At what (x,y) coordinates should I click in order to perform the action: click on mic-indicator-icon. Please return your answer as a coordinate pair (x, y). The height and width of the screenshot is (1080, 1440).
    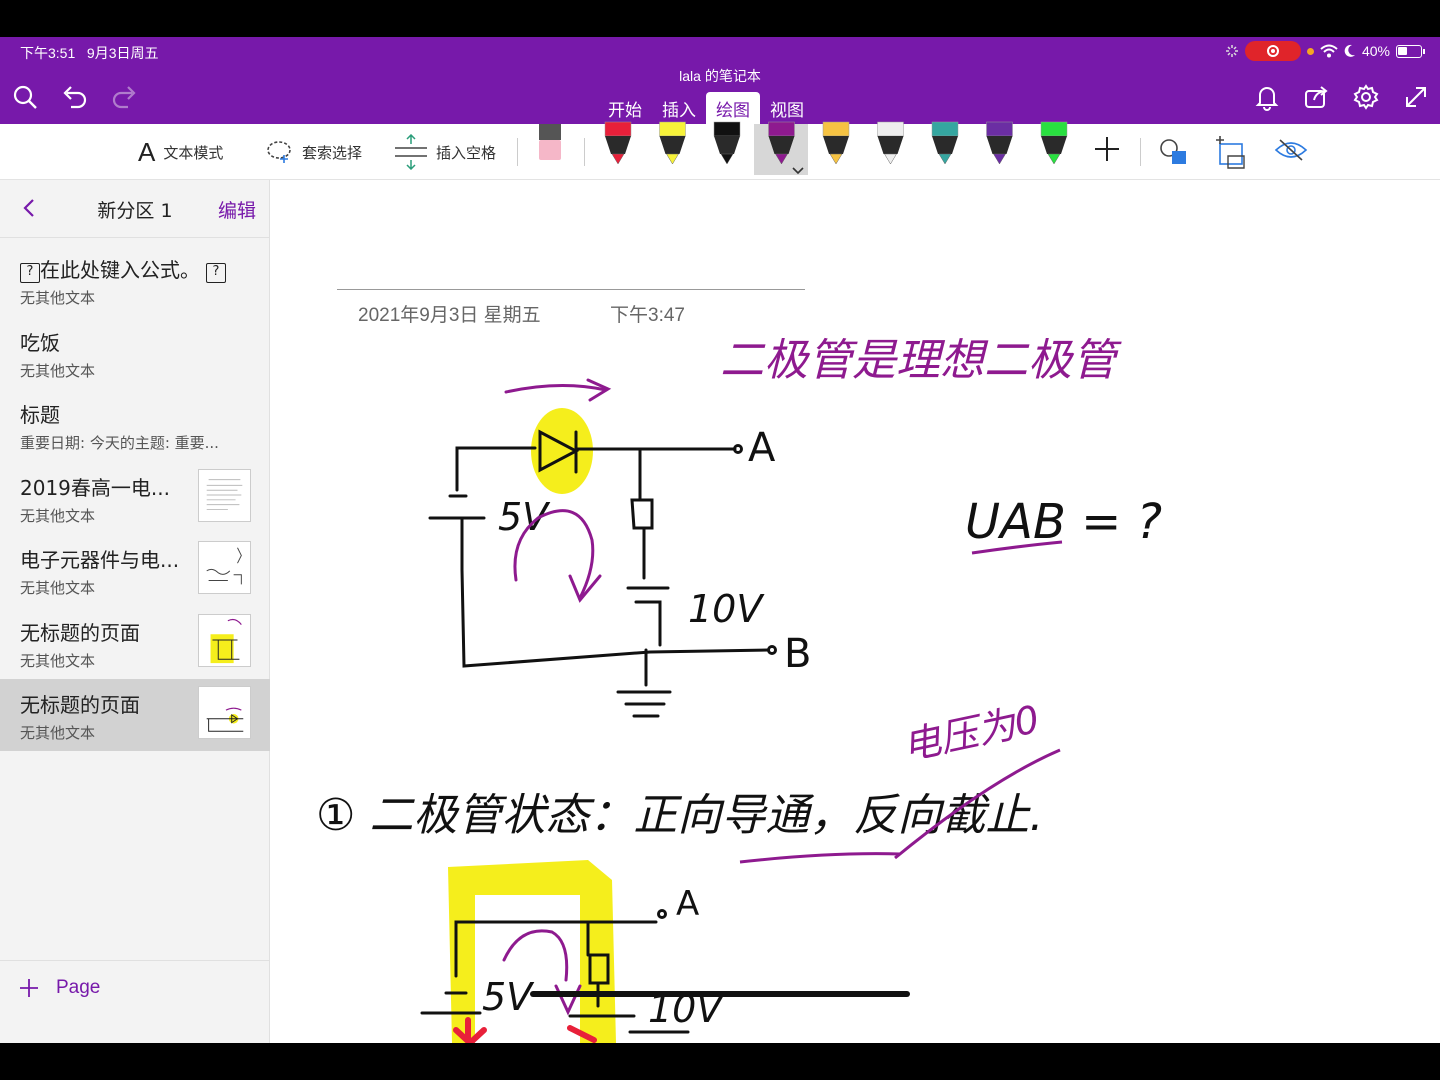
    Looking at the image, I should click on (1310, 51).